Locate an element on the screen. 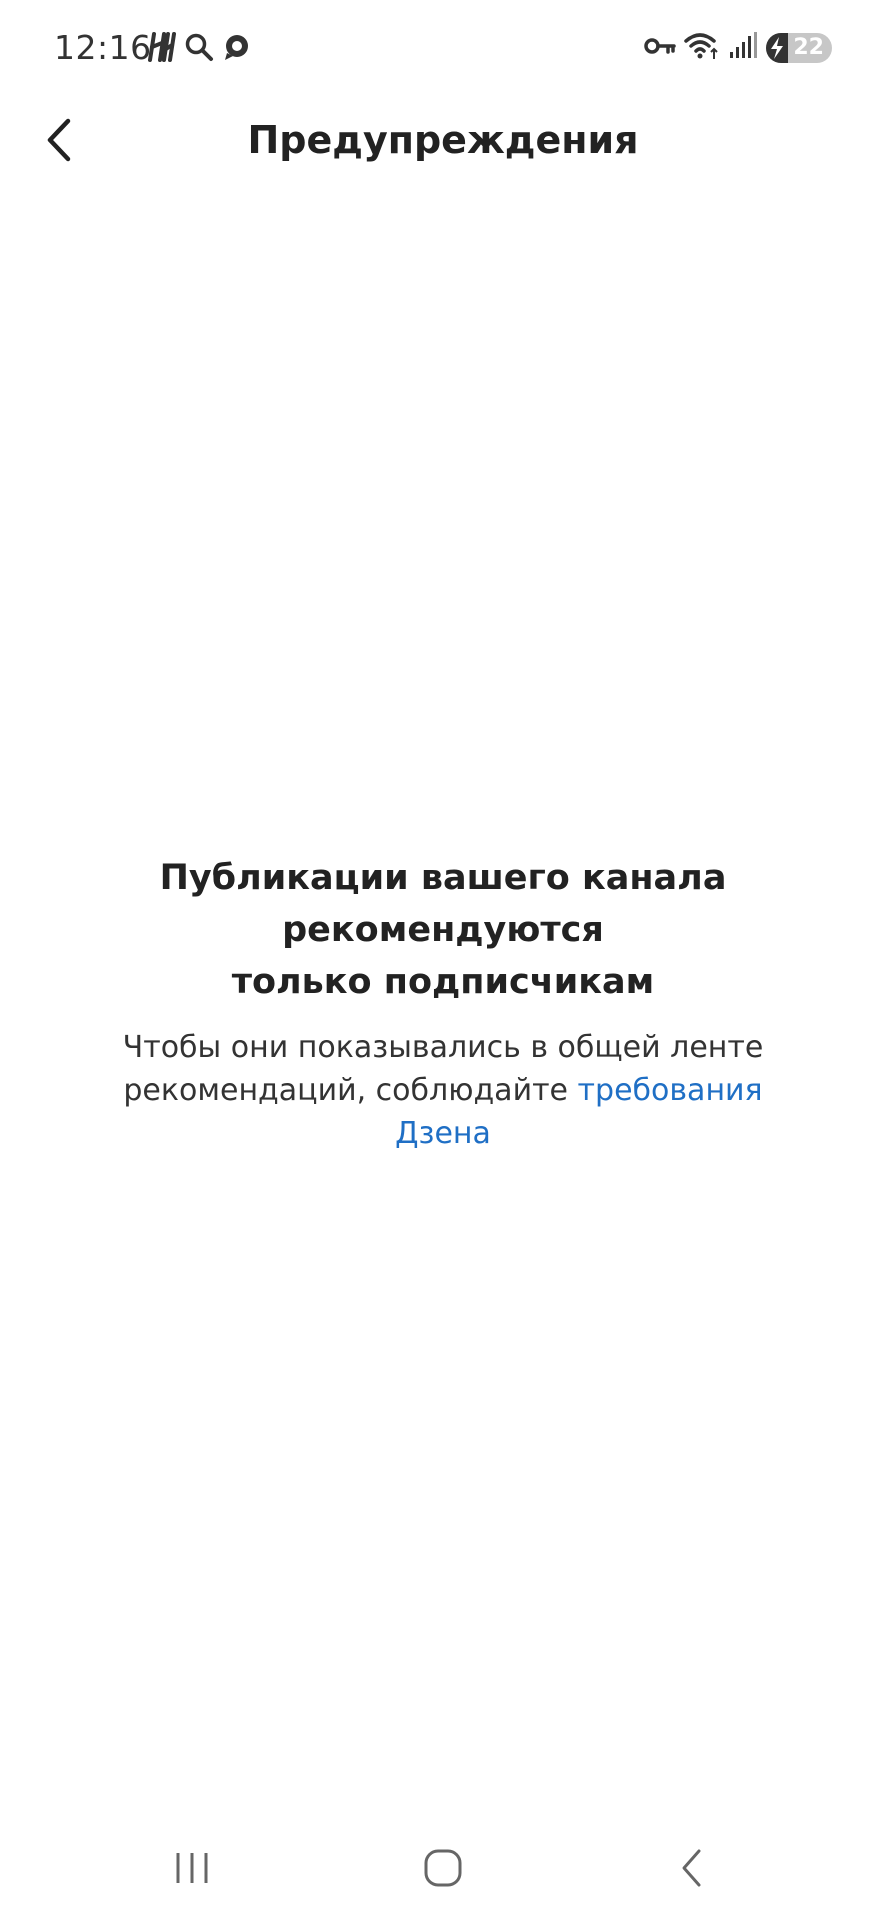 This screenshot has width=886, height=1920. recent-apps-icon is located at coordinates (192, 1868).